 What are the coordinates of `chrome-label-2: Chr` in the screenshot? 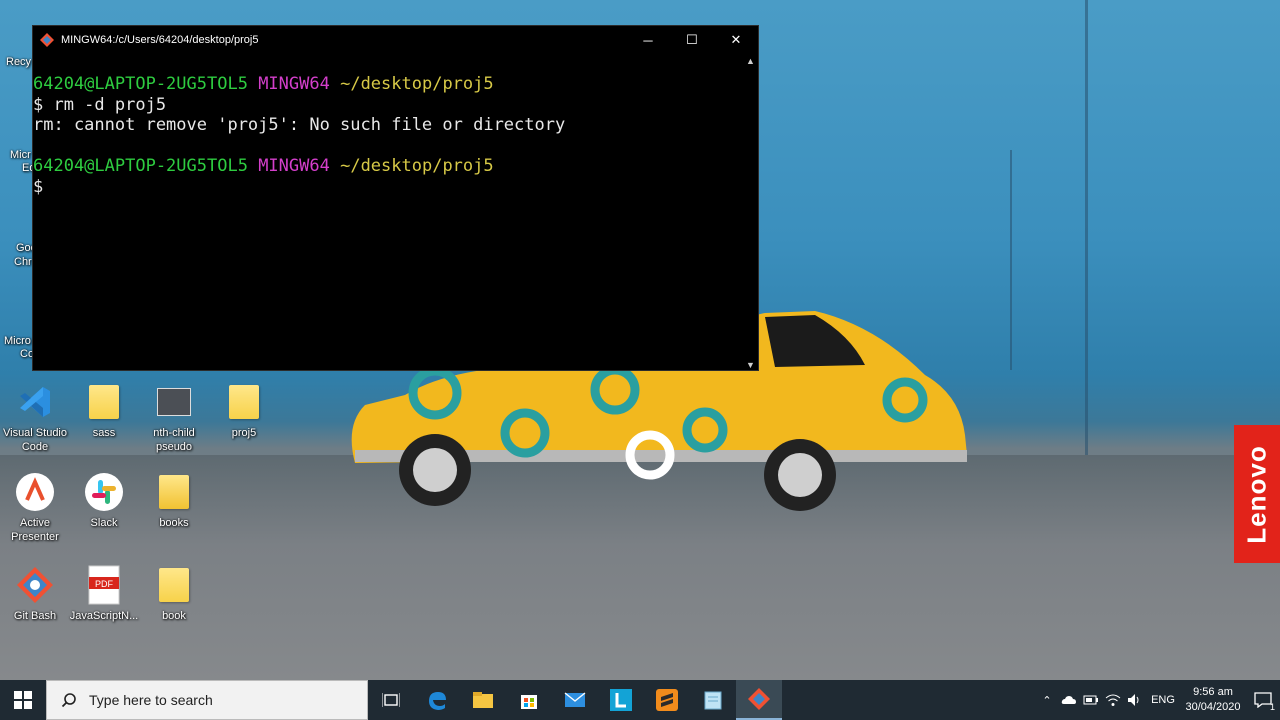 It's located at (23, 262).